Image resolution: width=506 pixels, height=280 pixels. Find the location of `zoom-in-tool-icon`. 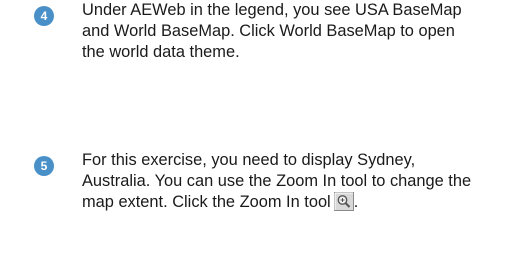

zoom-in-tool-icon is located at coordinates (343, 201).